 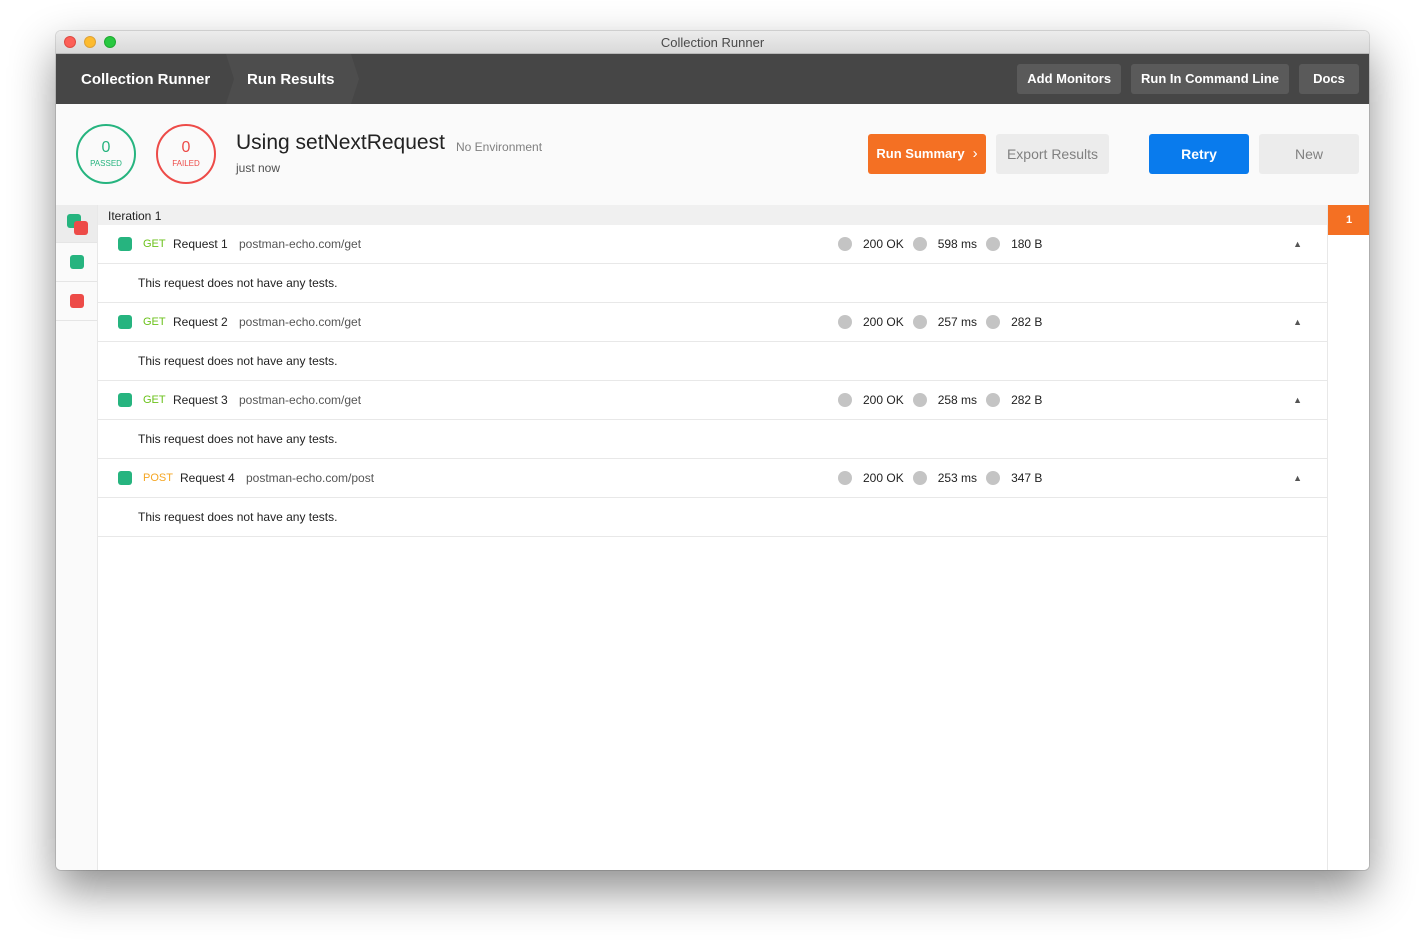 What do you see at coordinates (70, 42) in the screenshot?
I see `close-window-button` at bounding box center [70, 42].